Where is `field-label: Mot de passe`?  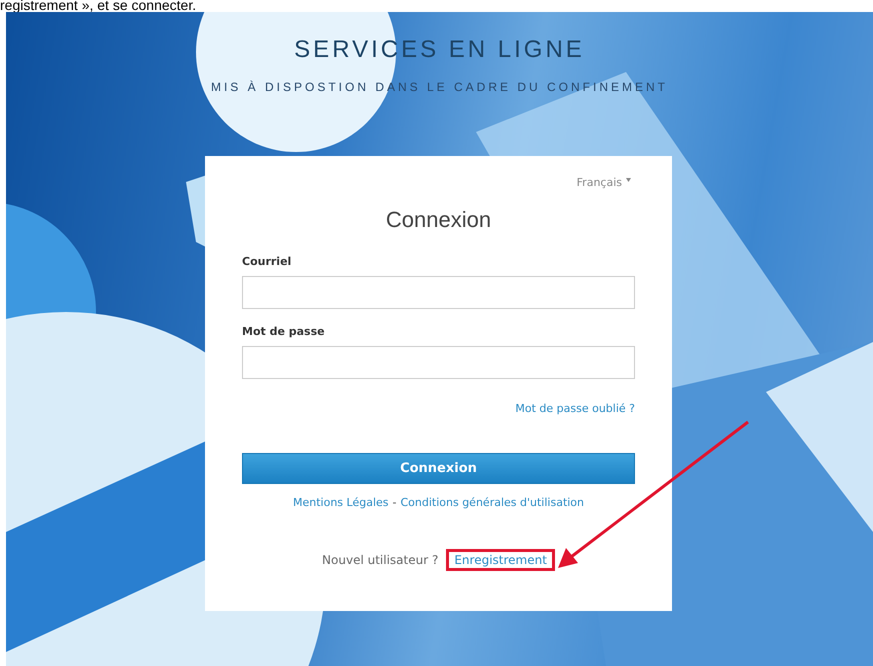 field-label: Mot de passe is located at coordinates (283, 331).